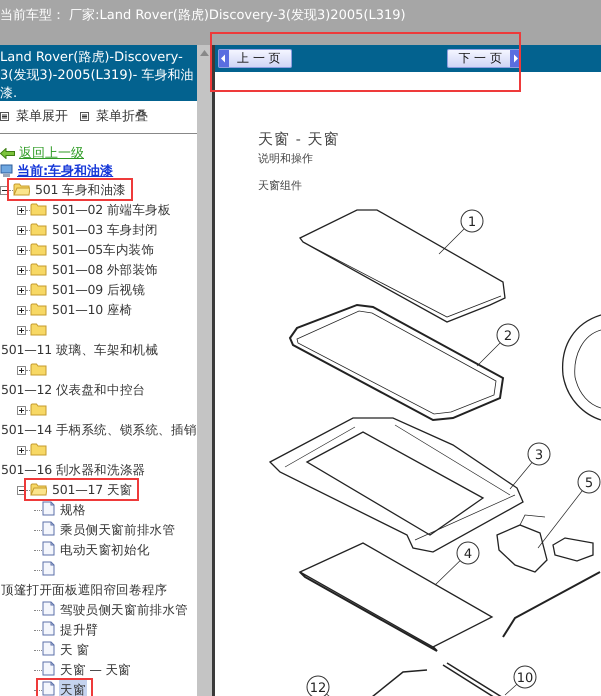 The image size is (601, 696). I want to click on tree-item: 501—02 前端车身板, so click(111, 210).